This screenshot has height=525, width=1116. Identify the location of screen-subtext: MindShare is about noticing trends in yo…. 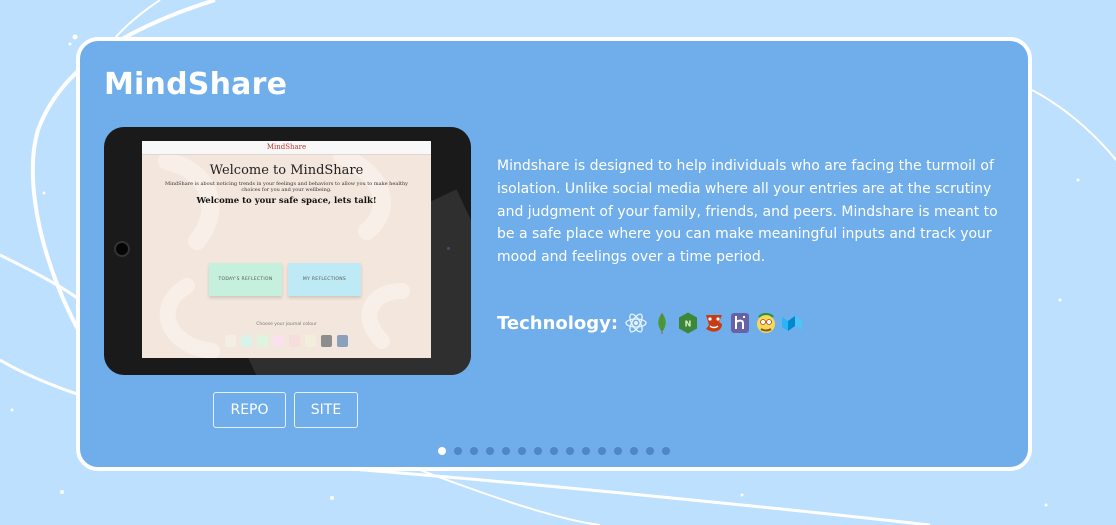
(286, 187).